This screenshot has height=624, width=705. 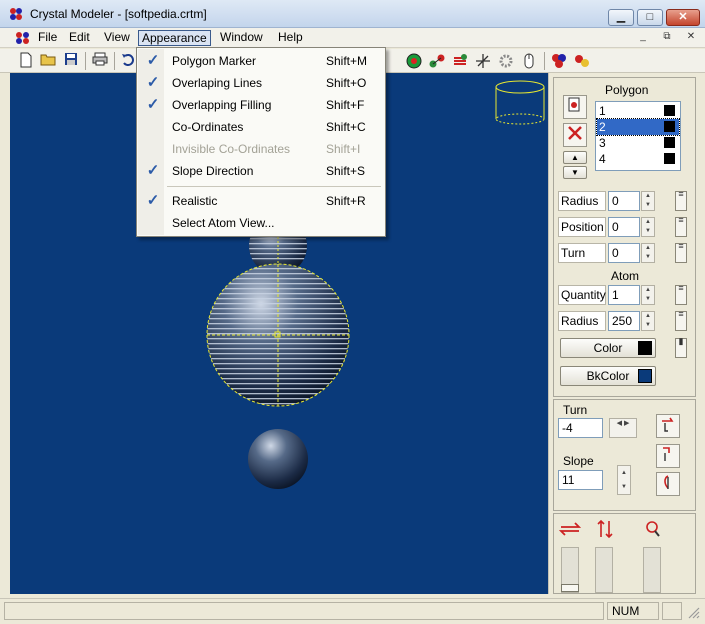 I want to click on turn-input: 0, so click(x=624, y=253).